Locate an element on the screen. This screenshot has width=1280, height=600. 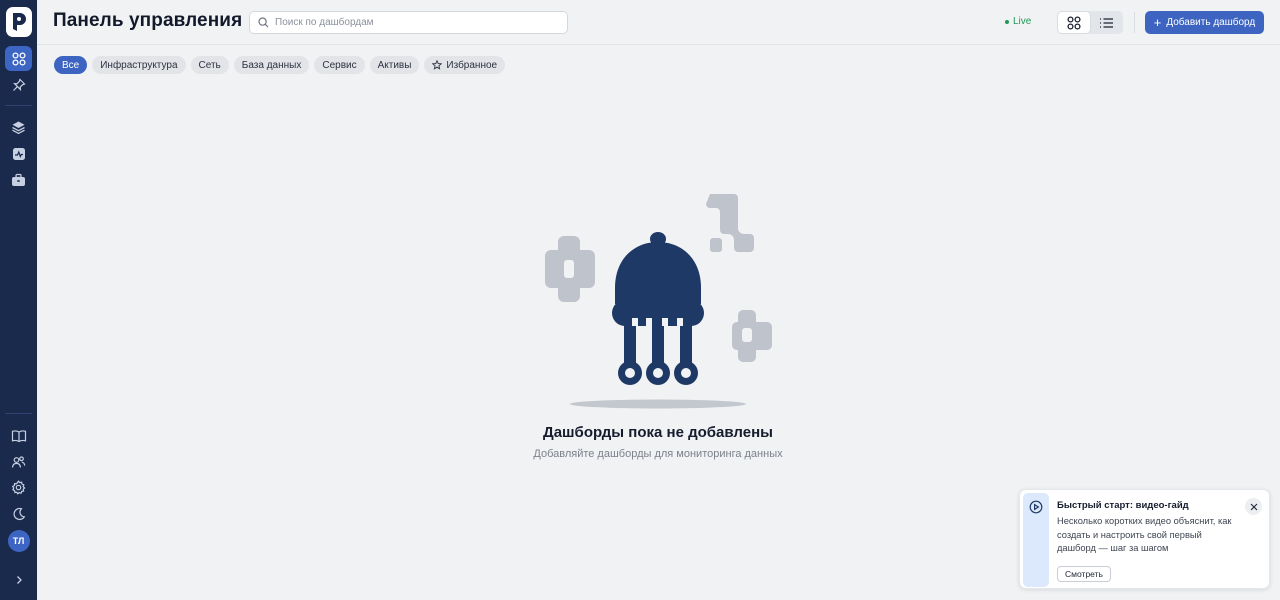
moon-icon is located at coordinates (19, 513).